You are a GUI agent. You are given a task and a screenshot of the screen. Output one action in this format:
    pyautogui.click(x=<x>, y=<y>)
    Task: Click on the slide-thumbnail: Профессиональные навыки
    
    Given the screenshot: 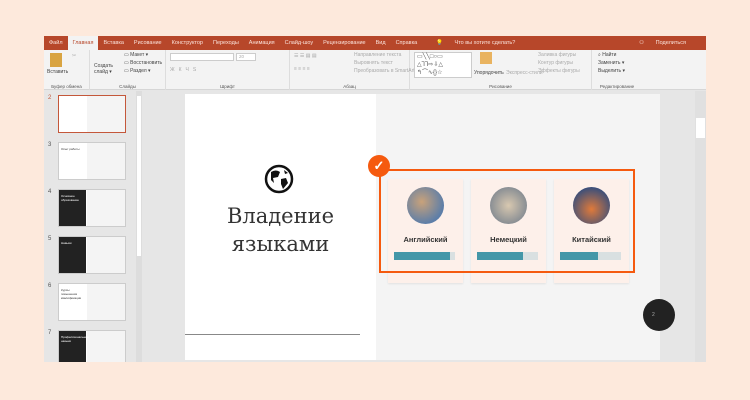 What is the action you would take?
    pyautogui.click(x=92, y=346)
    